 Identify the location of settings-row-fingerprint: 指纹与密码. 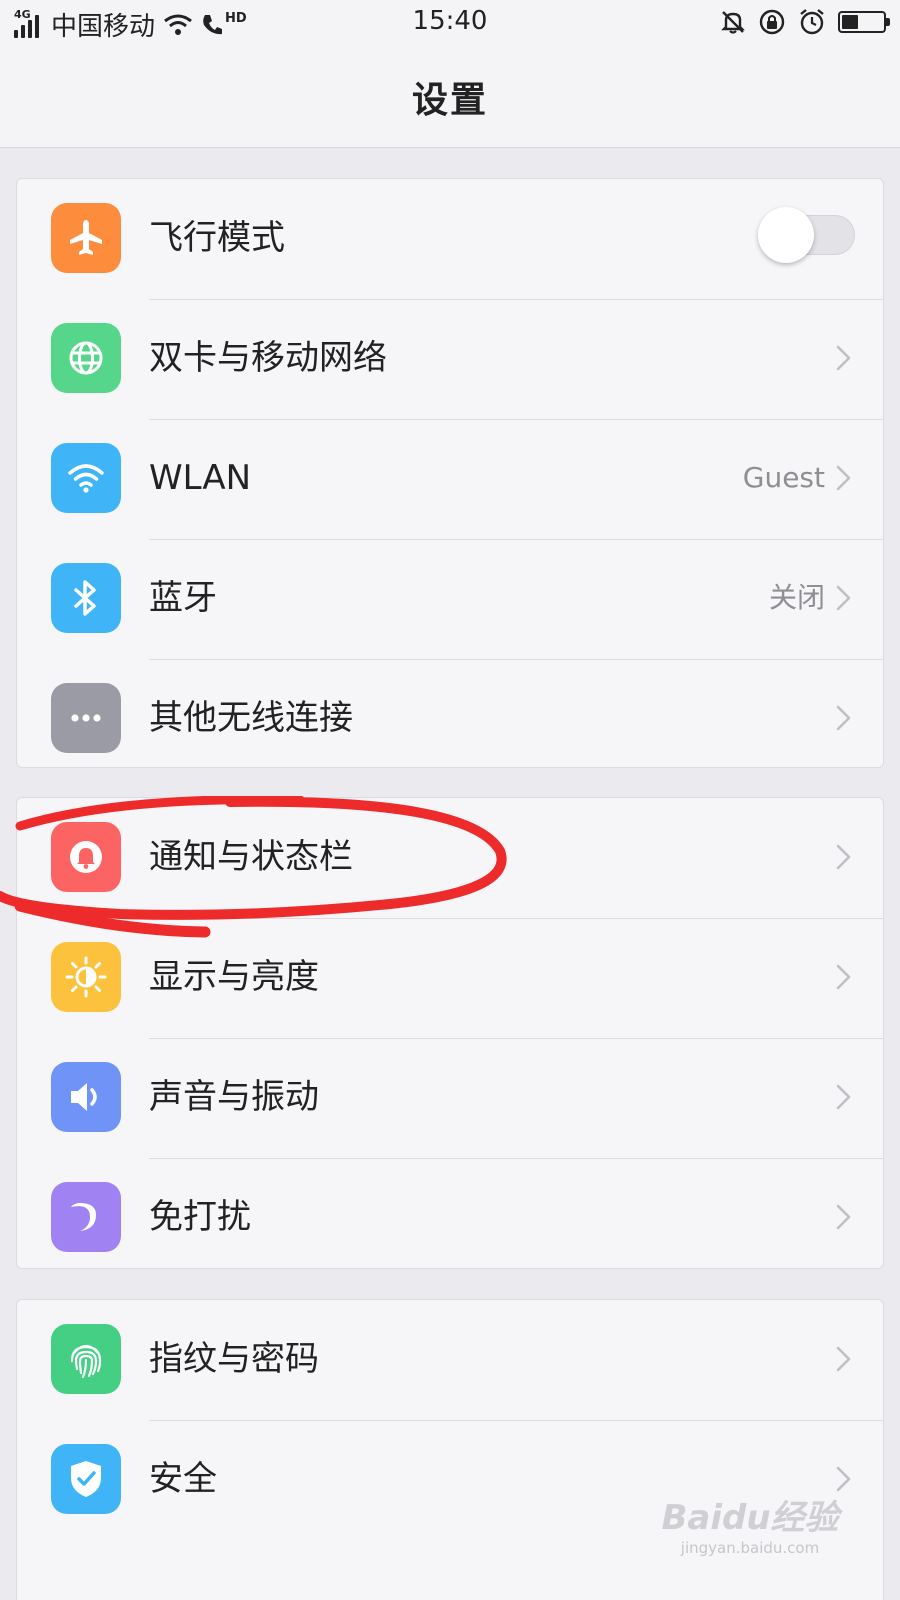
(450, 1360).